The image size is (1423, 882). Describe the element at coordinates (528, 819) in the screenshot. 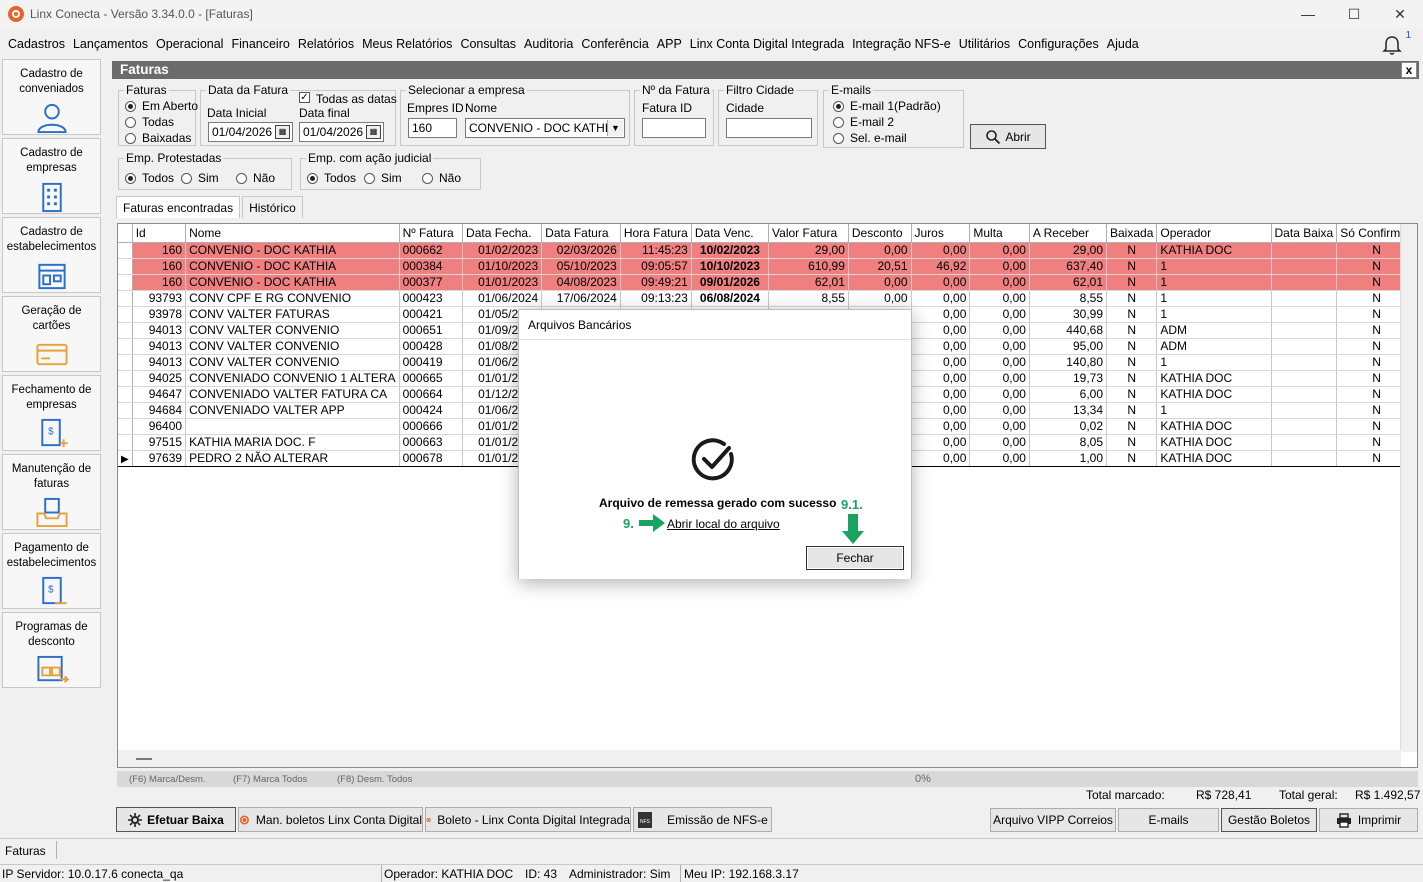

I see `boleto-button: Boleto - Linx Conta Digital Integrada` at that location.